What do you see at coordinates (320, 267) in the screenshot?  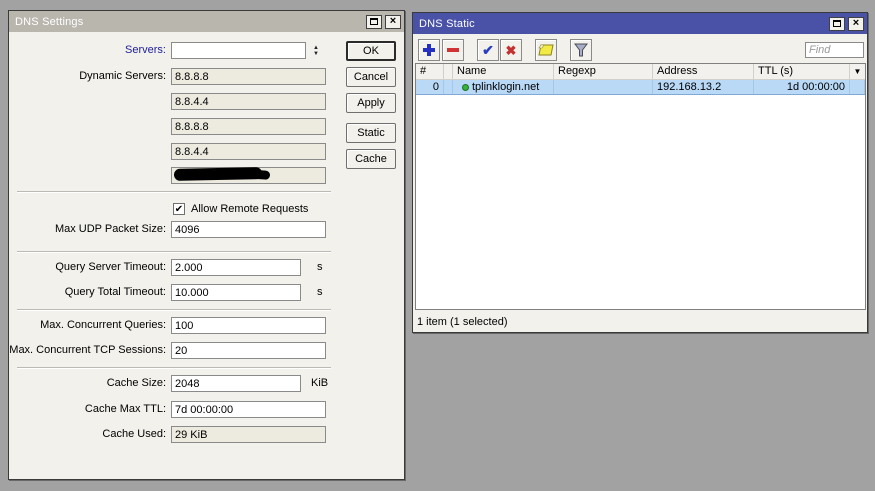 I see `query-server-timeout-unit: s` at bounding box center [320, 267].